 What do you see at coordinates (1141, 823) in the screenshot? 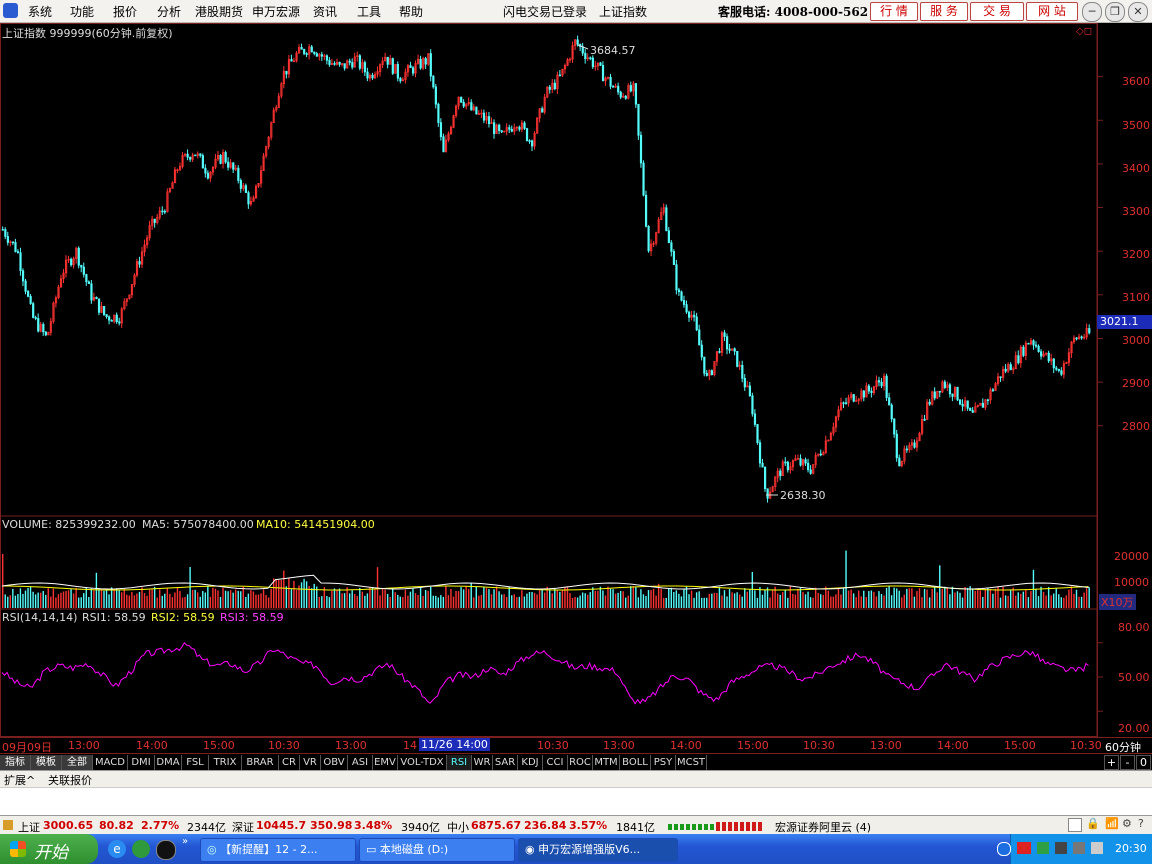
I see `help-icon: ?` at bounding box center [1141, 823].